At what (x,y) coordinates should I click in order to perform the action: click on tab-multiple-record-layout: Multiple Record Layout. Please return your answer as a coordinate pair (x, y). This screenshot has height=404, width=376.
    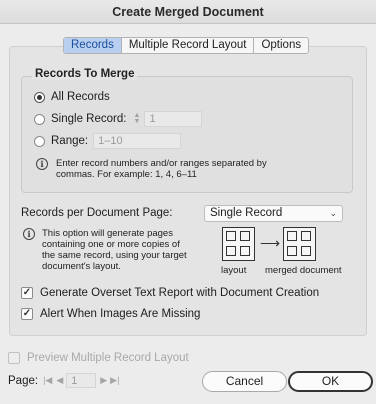
    Looking at the image, I should click on (188, 45).